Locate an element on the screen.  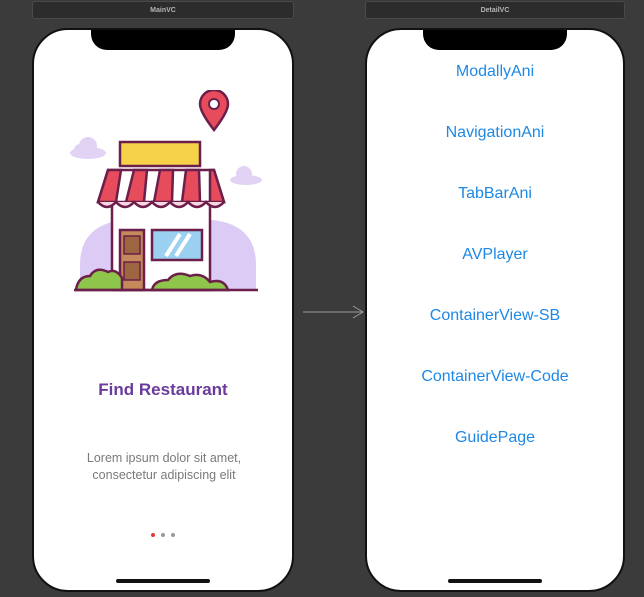
mainvc-scene-bar: MainVC is located at coordinates (163, 10).